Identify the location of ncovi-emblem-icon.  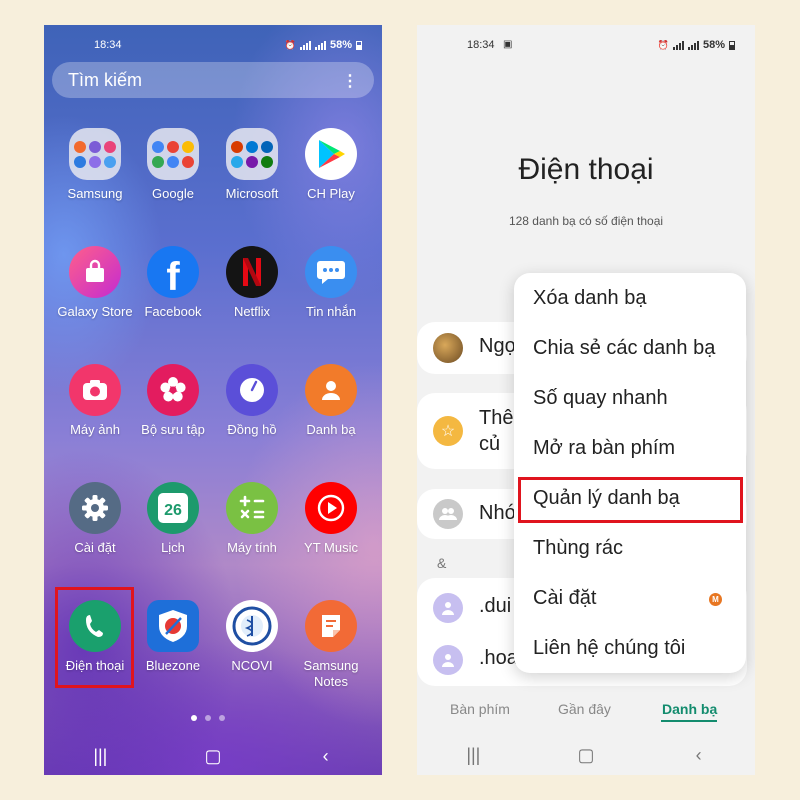
(252, 626).